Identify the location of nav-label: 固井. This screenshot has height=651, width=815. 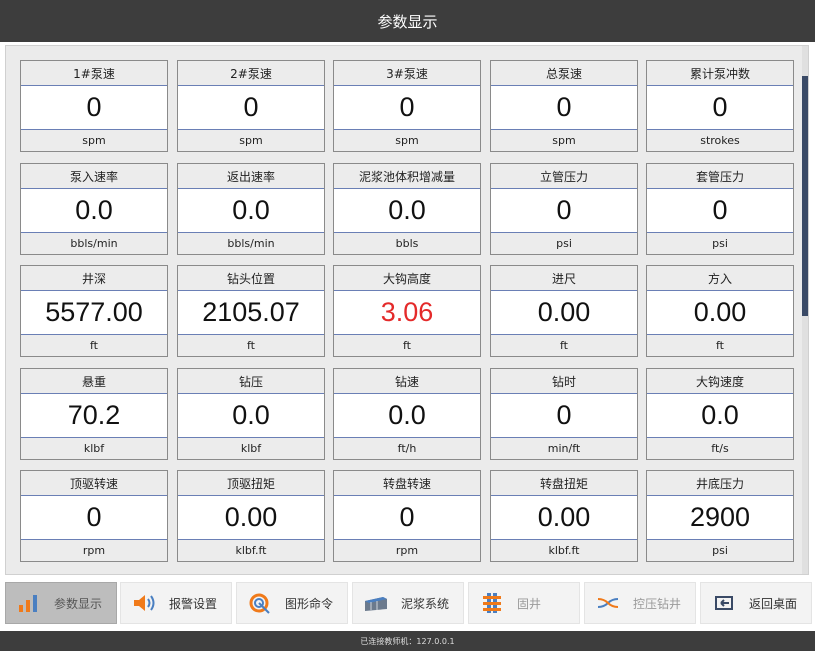
(529, 603).